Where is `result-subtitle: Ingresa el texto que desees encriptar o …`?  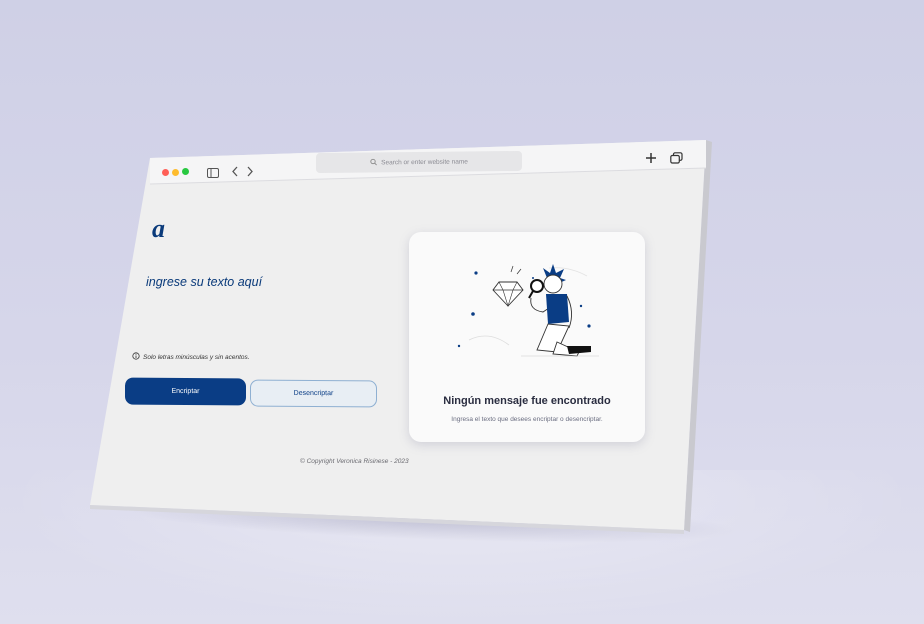 result-subtitle: Ingresa el texto que desees encriptar o … is located at coordinates (527, 419).